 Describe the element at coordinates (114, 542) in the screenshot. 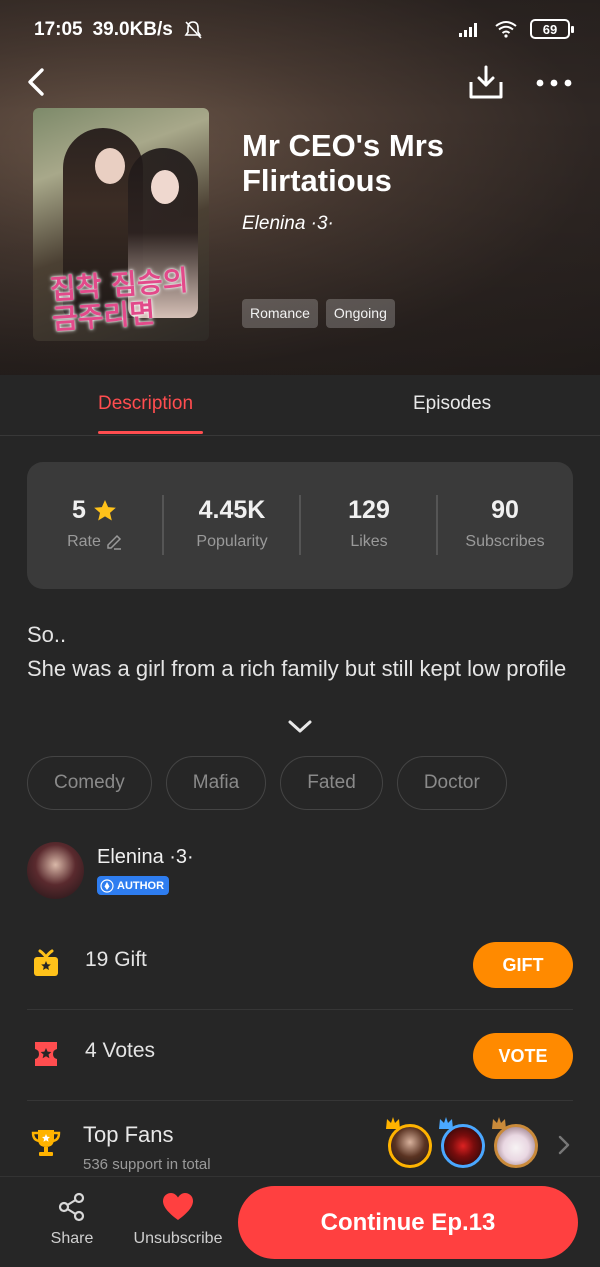

I see `edit-pencil-icon` at that location.